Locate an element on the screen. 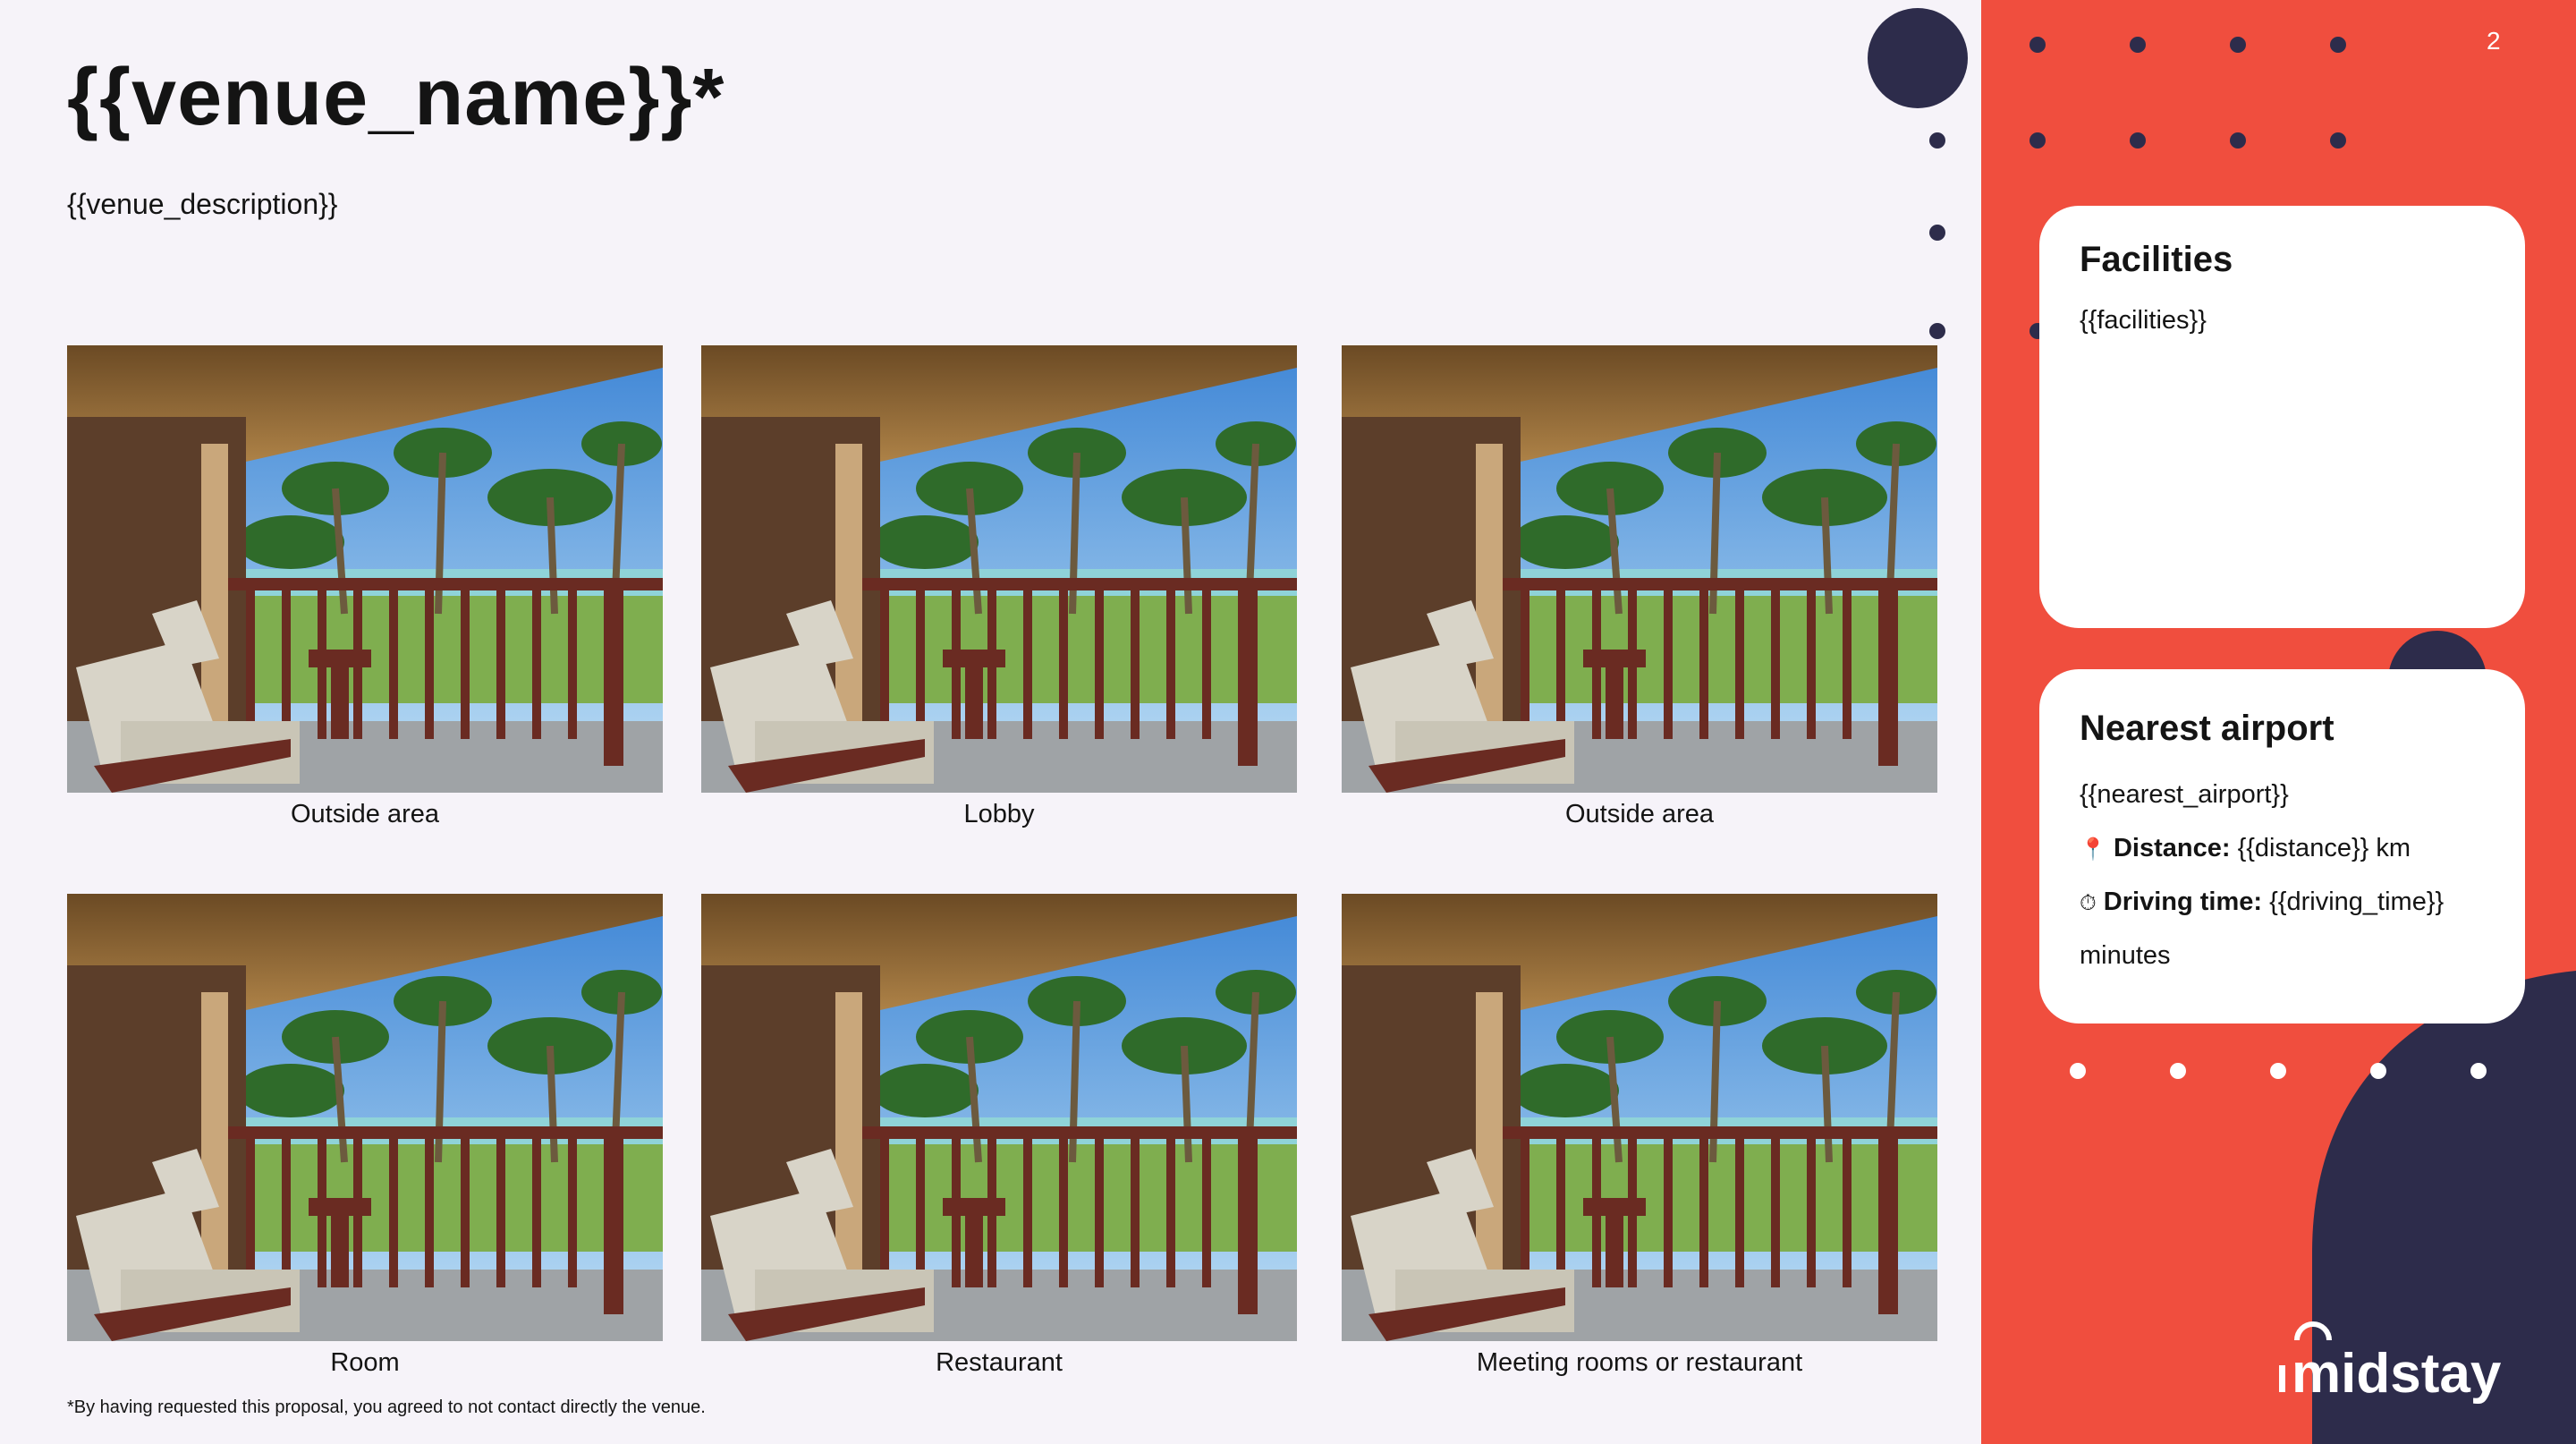  driving-time-value: {{driving_time}} is located at coordinates (2357, 902).